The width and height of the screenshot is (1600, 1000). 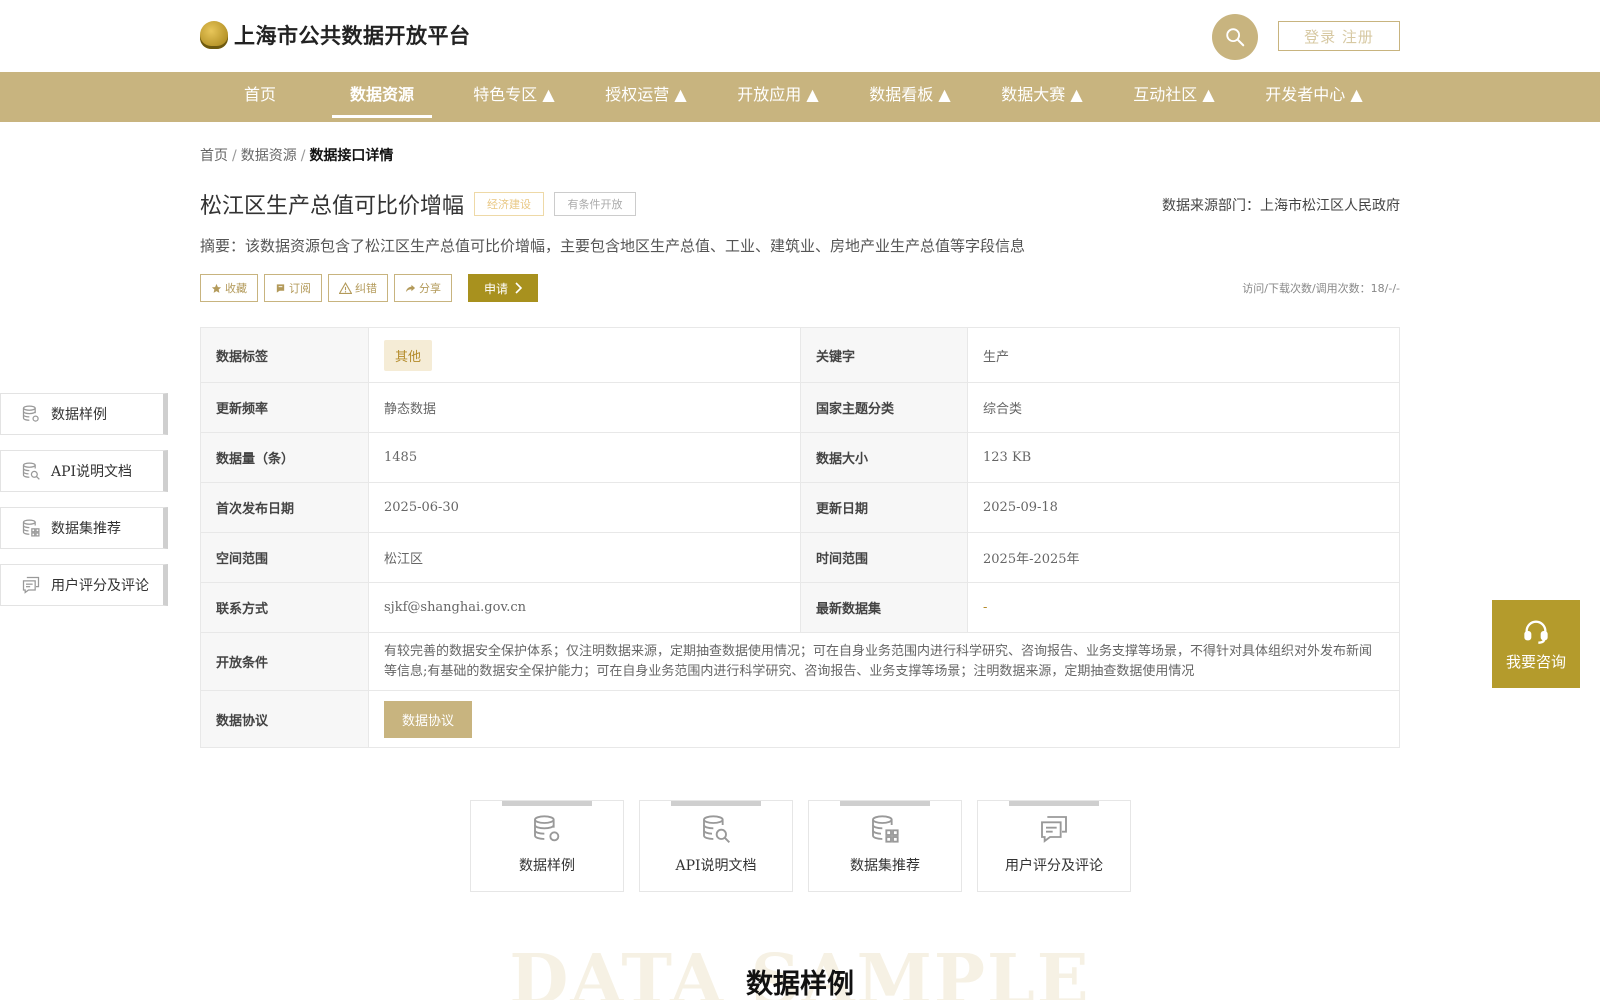 What do you see at coordinates (1174, 97) in the screenshot?
I see `nav-community: 互动社区 ▲` at bounding box center [1174, 97].